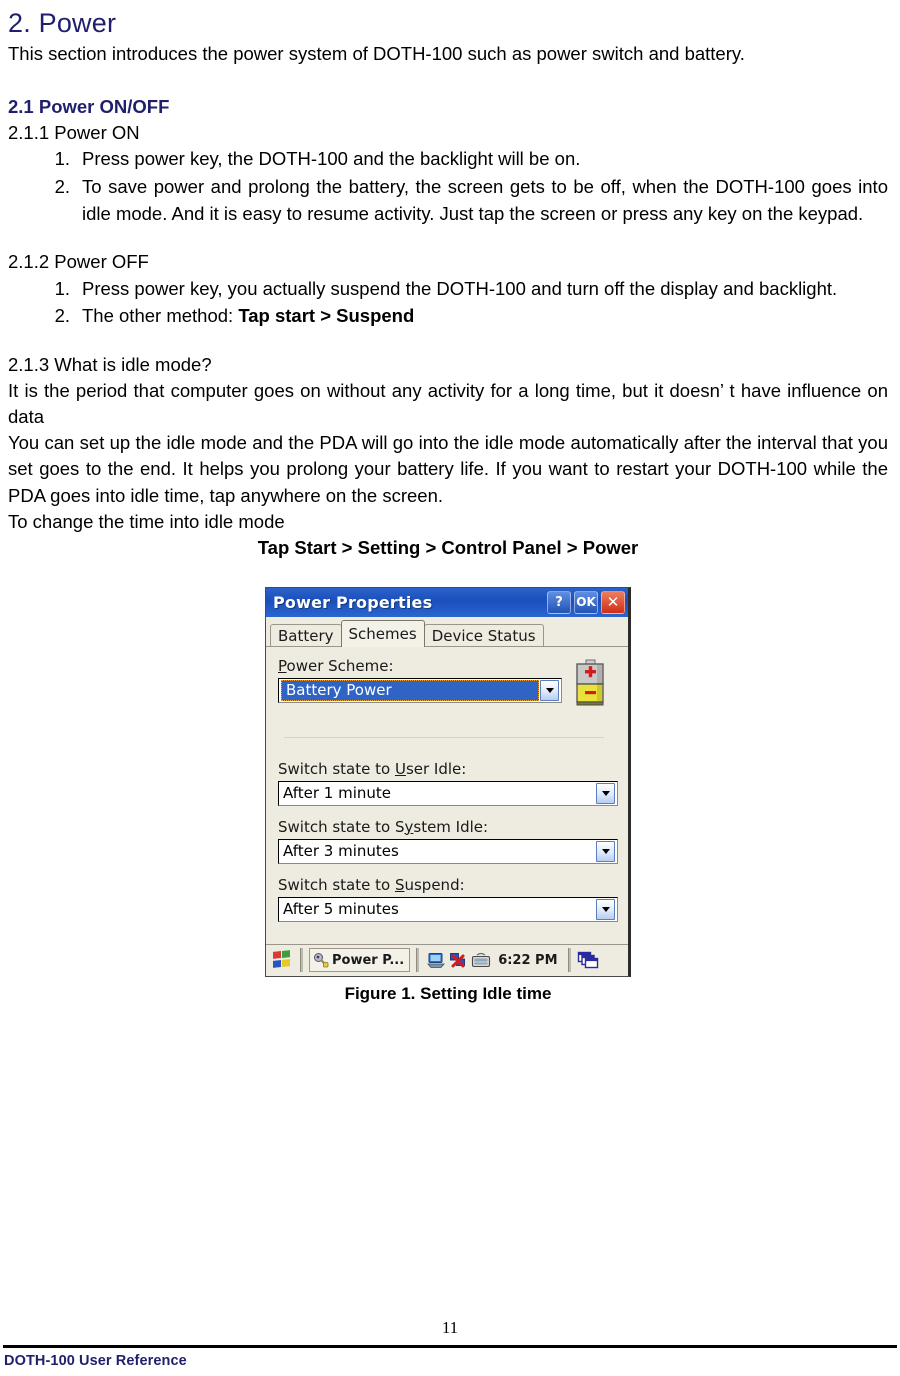  I want to click on list-item: The other method: Tap start > Suspend, so click(465, 316).